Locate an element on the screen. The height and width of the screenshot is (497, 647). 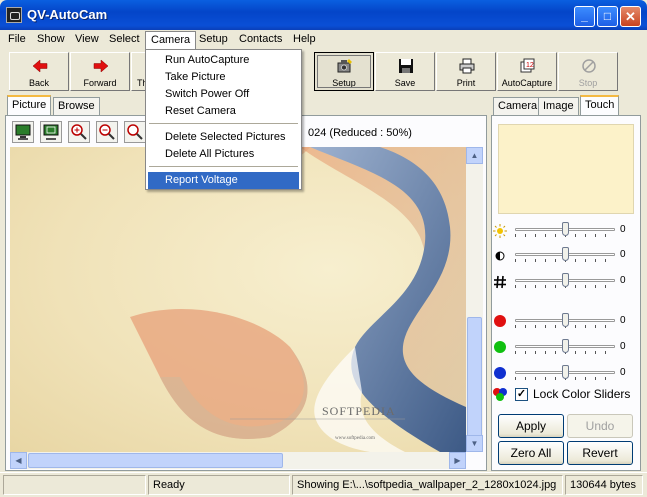
green-slider-row: 0 is located at coordinates (565, 350).